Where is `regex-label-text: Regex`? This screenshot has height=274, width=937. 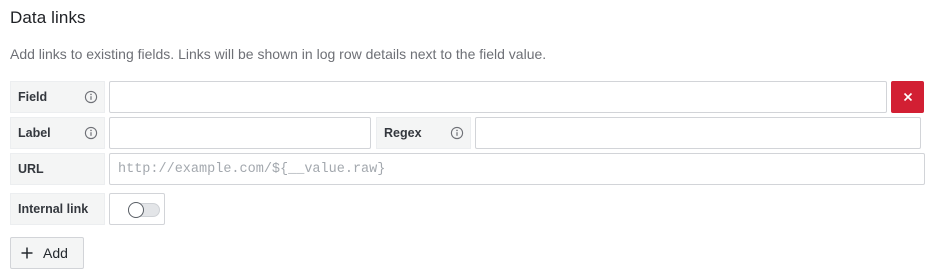
regex-label-text: Regex is located at coordinates (403, 133).